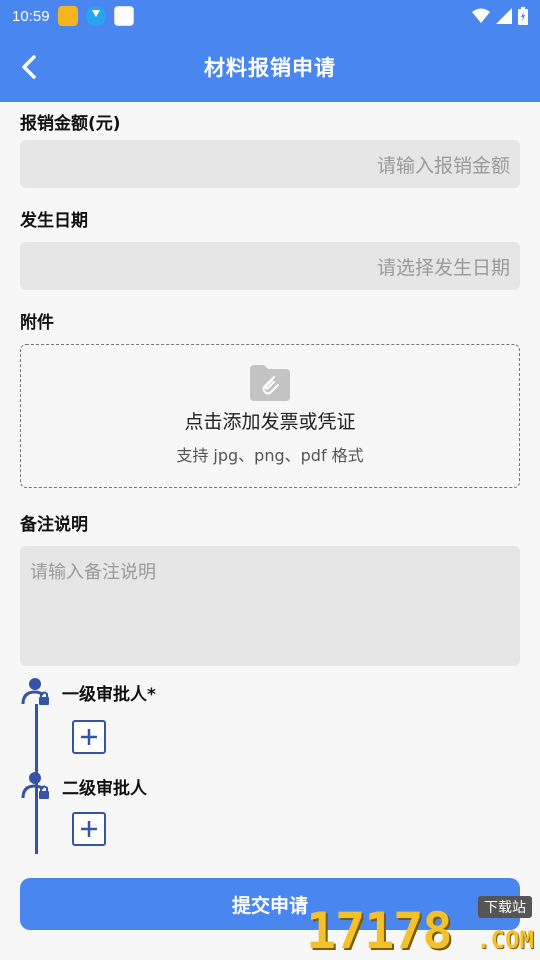 The height and width of the screenshot is (960, 540). I want to click on watermark-domain: .COM, so click(505, 940).